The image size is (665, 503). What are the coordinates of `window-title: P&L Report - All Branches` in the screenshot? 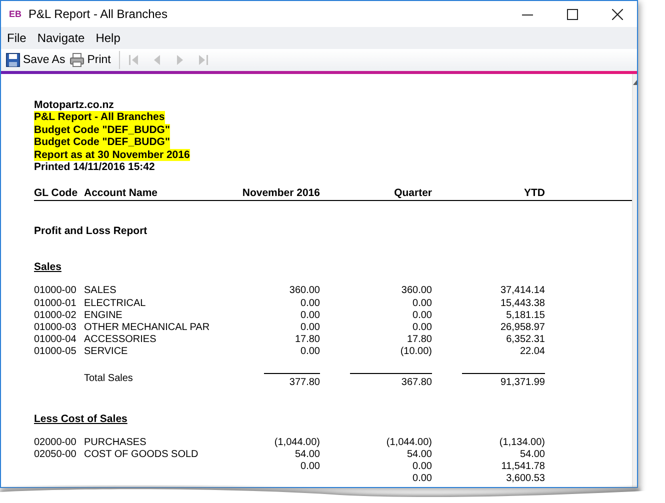 It's located at (98, 14).